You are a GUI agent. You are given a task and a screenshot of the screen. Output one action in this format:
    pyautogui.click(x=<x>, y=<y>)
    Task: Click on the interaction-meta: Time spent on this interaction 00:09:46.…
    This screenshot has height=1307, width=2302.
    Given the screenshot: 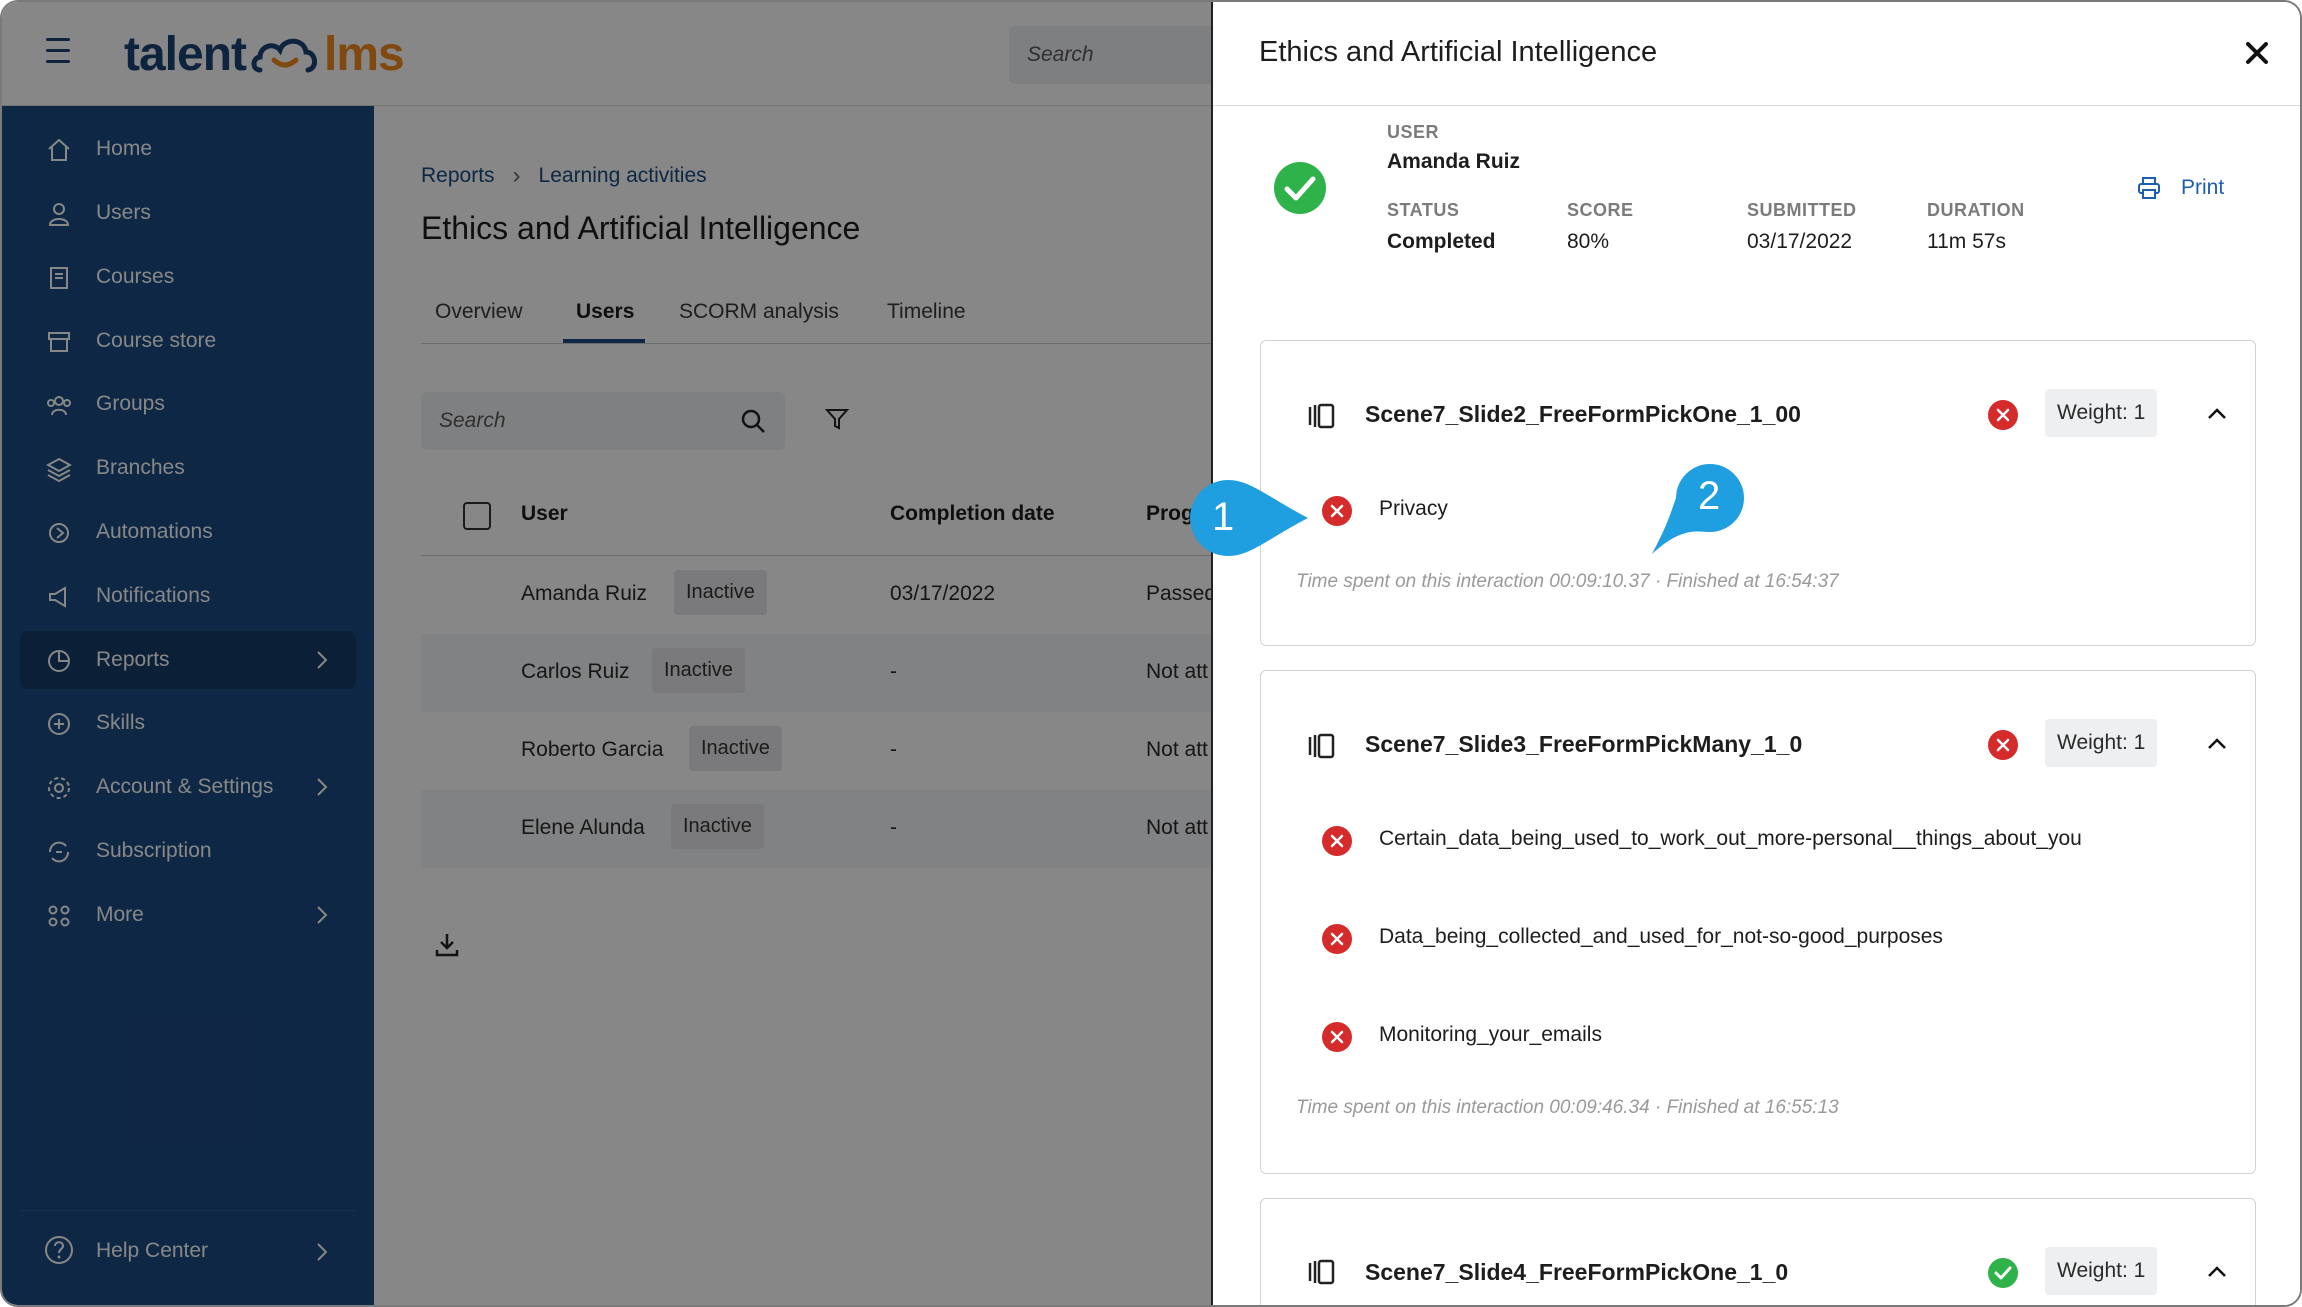 What is the action you would take?
    pyautogui.click(x=1567, y=1107)
    